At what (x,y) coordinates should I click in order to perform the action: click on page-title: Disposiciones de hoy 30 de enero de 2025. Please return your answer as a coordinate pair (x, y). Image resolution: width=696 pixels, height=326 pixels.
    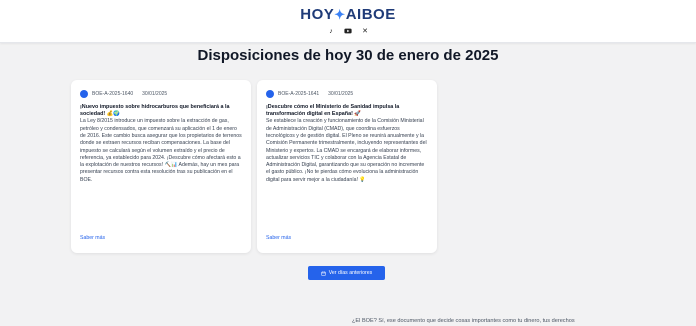
    Looking at the image, I should click on (348, 55).